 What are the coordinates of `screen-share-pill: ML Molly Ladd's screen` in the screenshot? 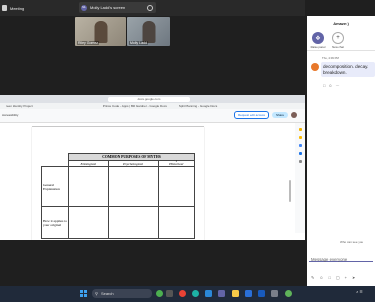 It's located at (117, 7).